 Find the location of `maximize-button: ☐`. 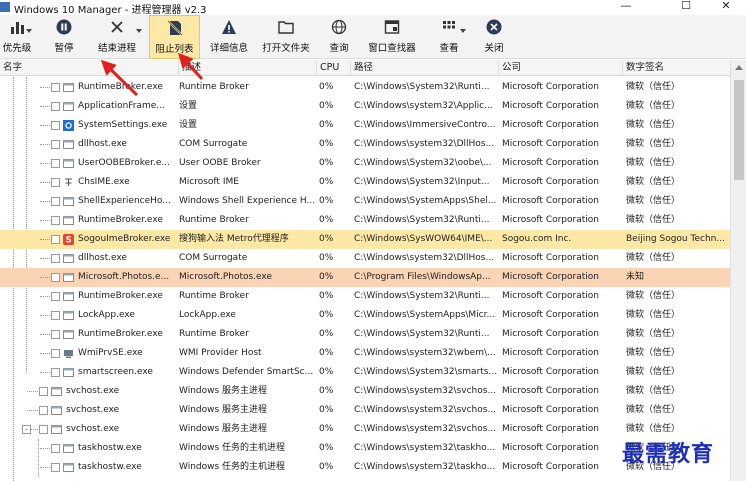

maximize-button: ☐ is located at coordinates (686, 7).